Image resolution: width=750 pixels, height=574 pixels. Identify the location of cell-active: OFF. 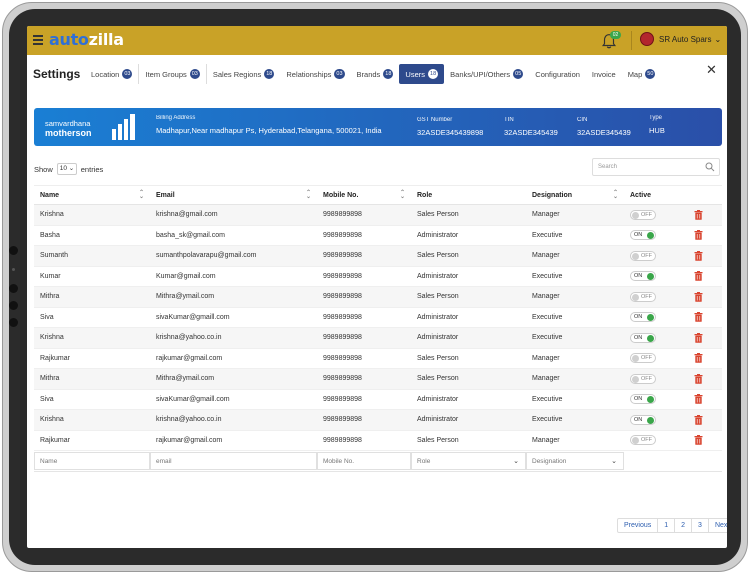
(656, 440).